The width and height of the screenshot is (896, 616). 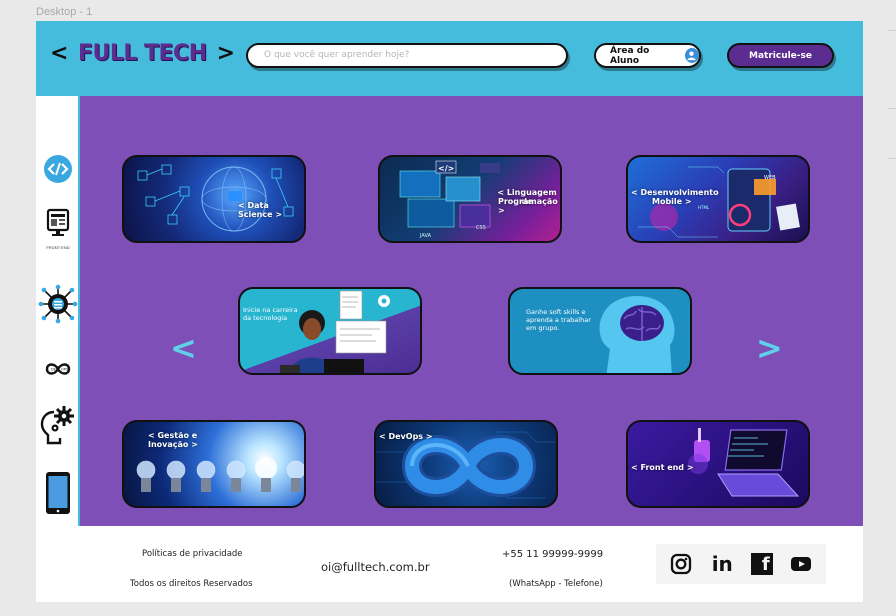 I want to click on circuit-icon, so click(x=58, y=306).